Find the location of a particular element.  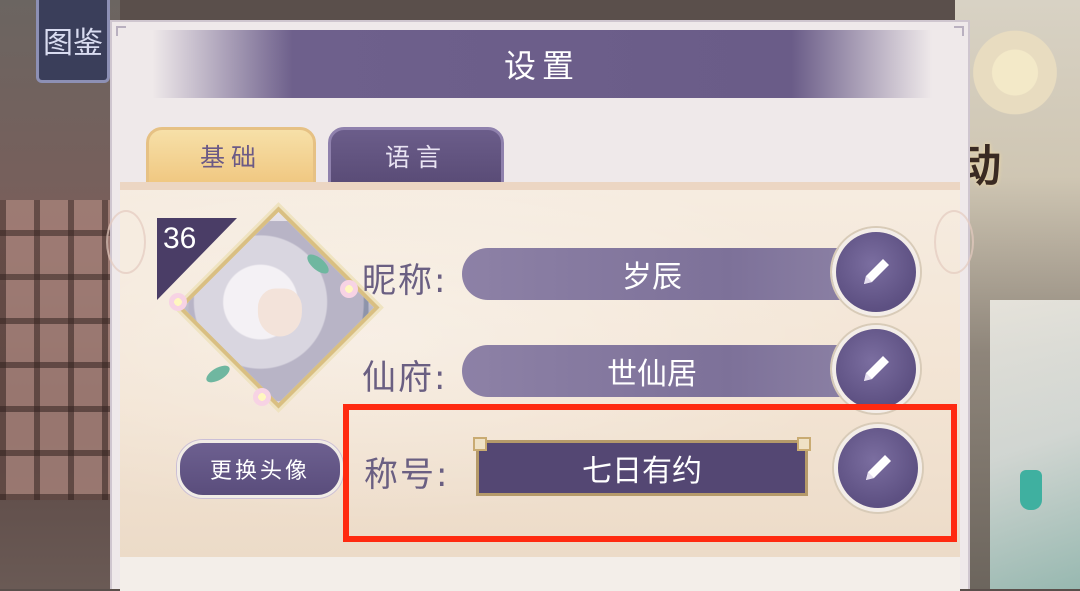

corner-ornament-right is located at coordinates (954, 242).